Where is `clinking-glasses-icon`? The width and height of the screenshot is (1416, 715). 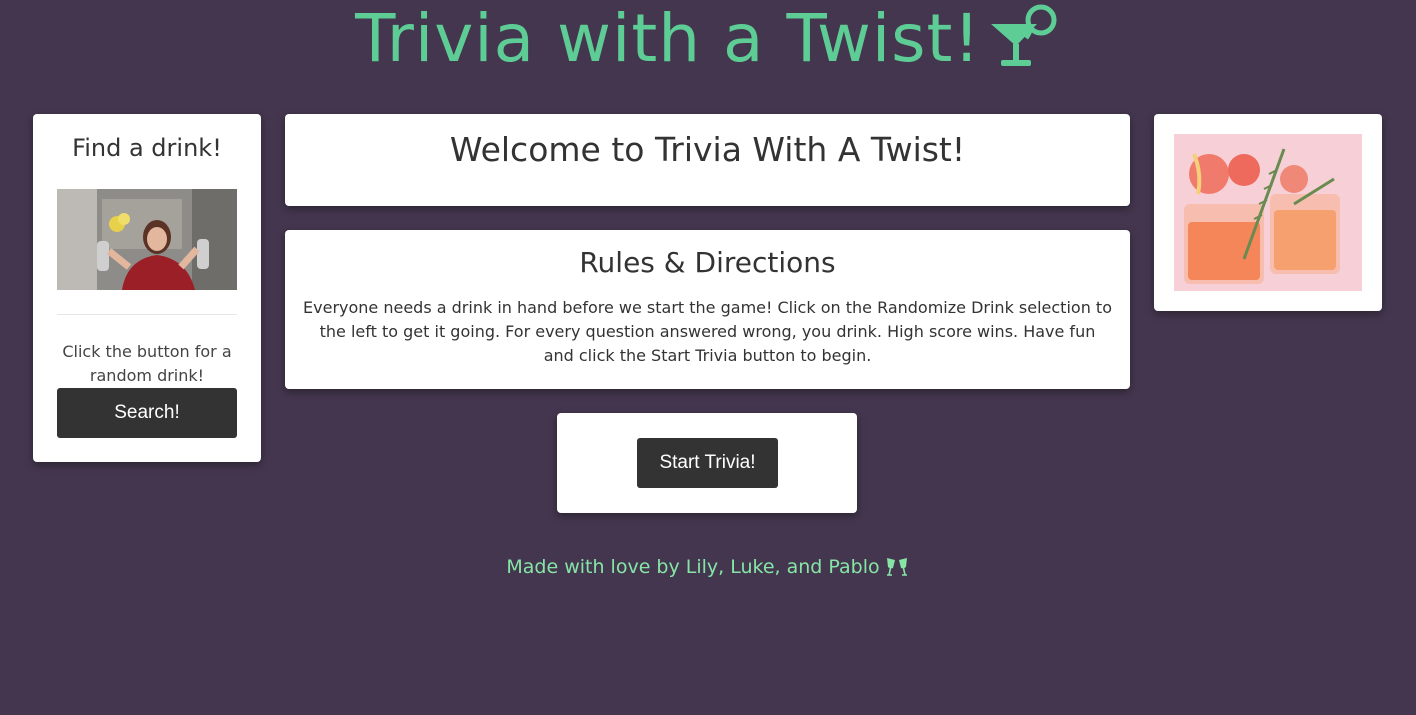 clinking-glasses-icon is located at coordinates (896, 567).